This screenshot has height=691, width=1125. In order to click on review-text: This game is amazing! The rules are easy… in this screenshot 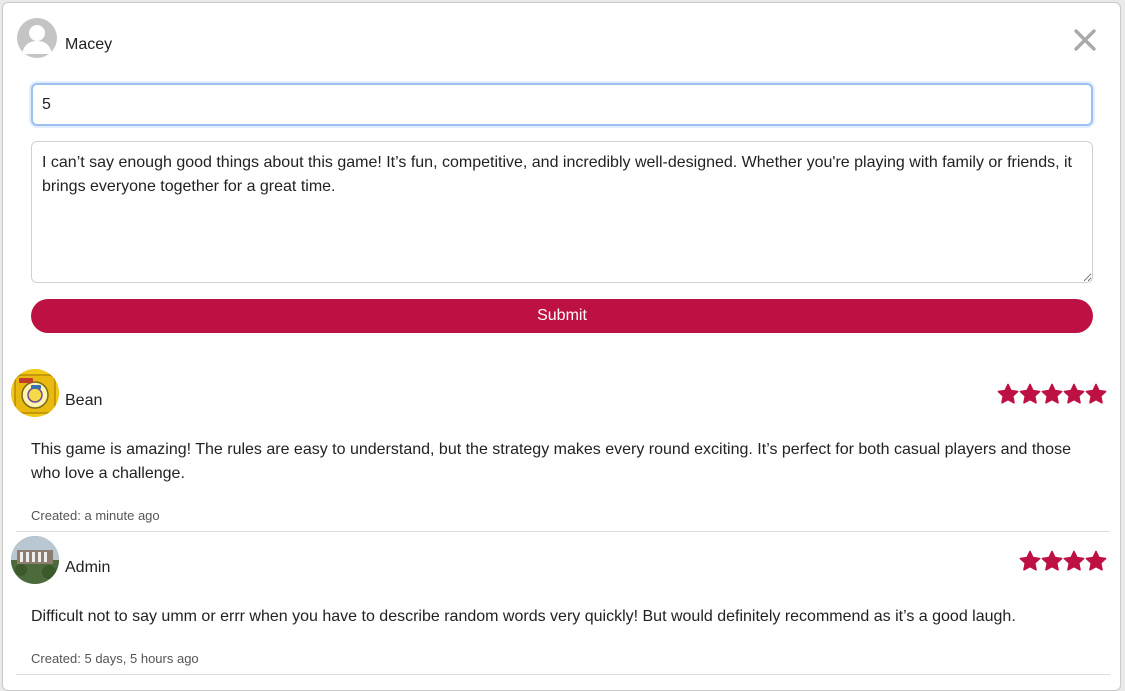, I will do `click(551, 461)`.